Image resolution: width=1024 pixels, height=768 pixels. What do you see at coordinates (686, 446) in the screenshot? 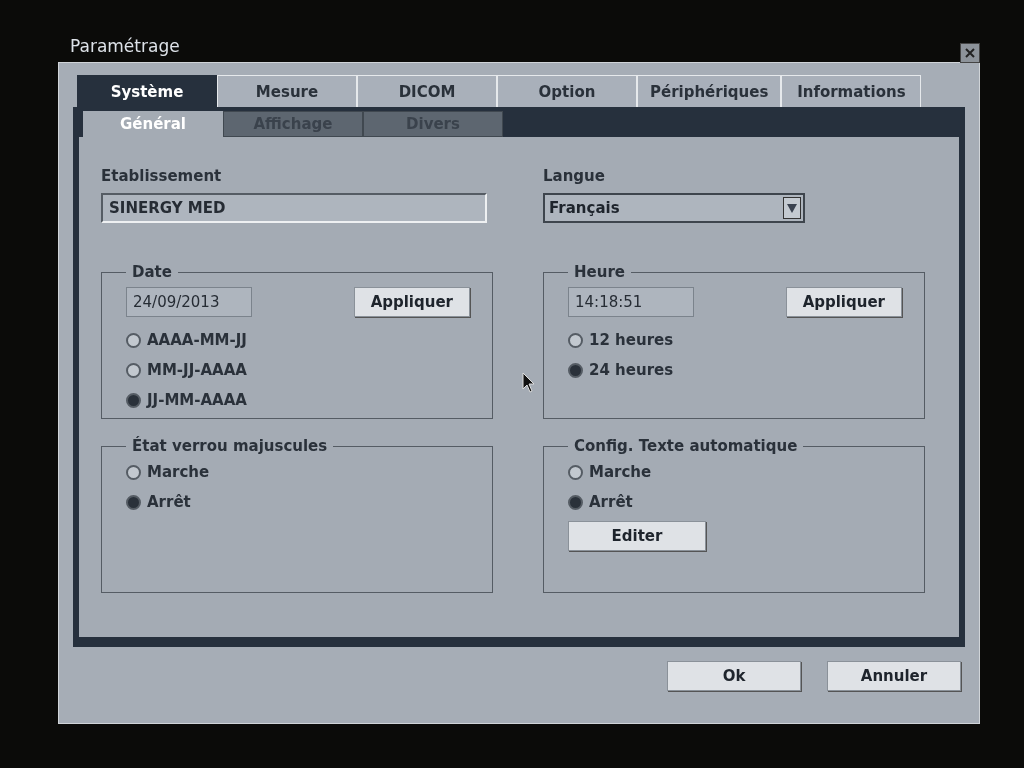
I see `group-title: Config. Texte automatique` at bounding box center [686, 446].